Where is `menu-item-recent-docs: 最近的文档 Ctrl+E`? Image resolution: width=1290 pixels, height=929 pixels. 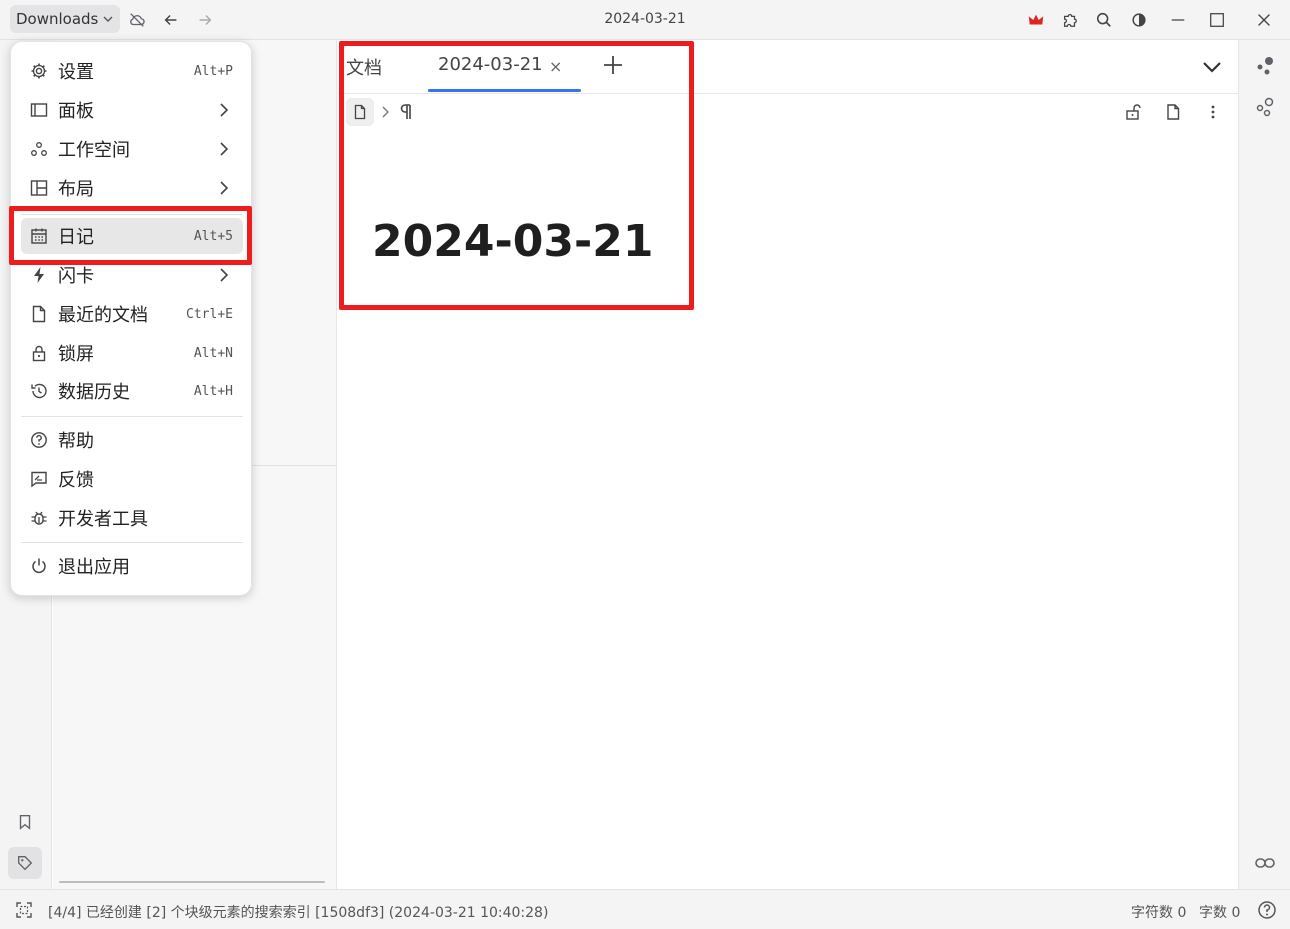
menu-item-recent-docs: 最近的文档 Ctrl+E is located at coordinates (132, 314).